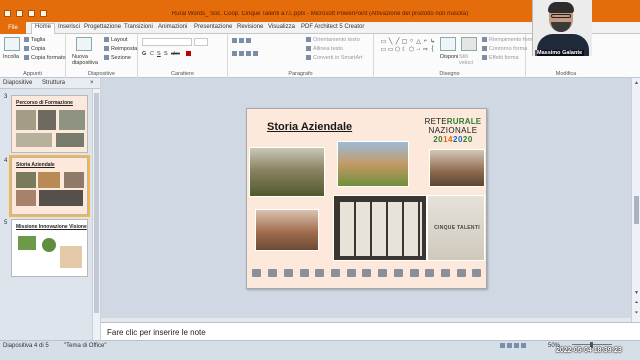 The image size is (640, 360). Describe the element at coordinates (49, 248) in the screenshot. I see `slide-thumbnail-5: Missione Innovazione Visione` at that location.